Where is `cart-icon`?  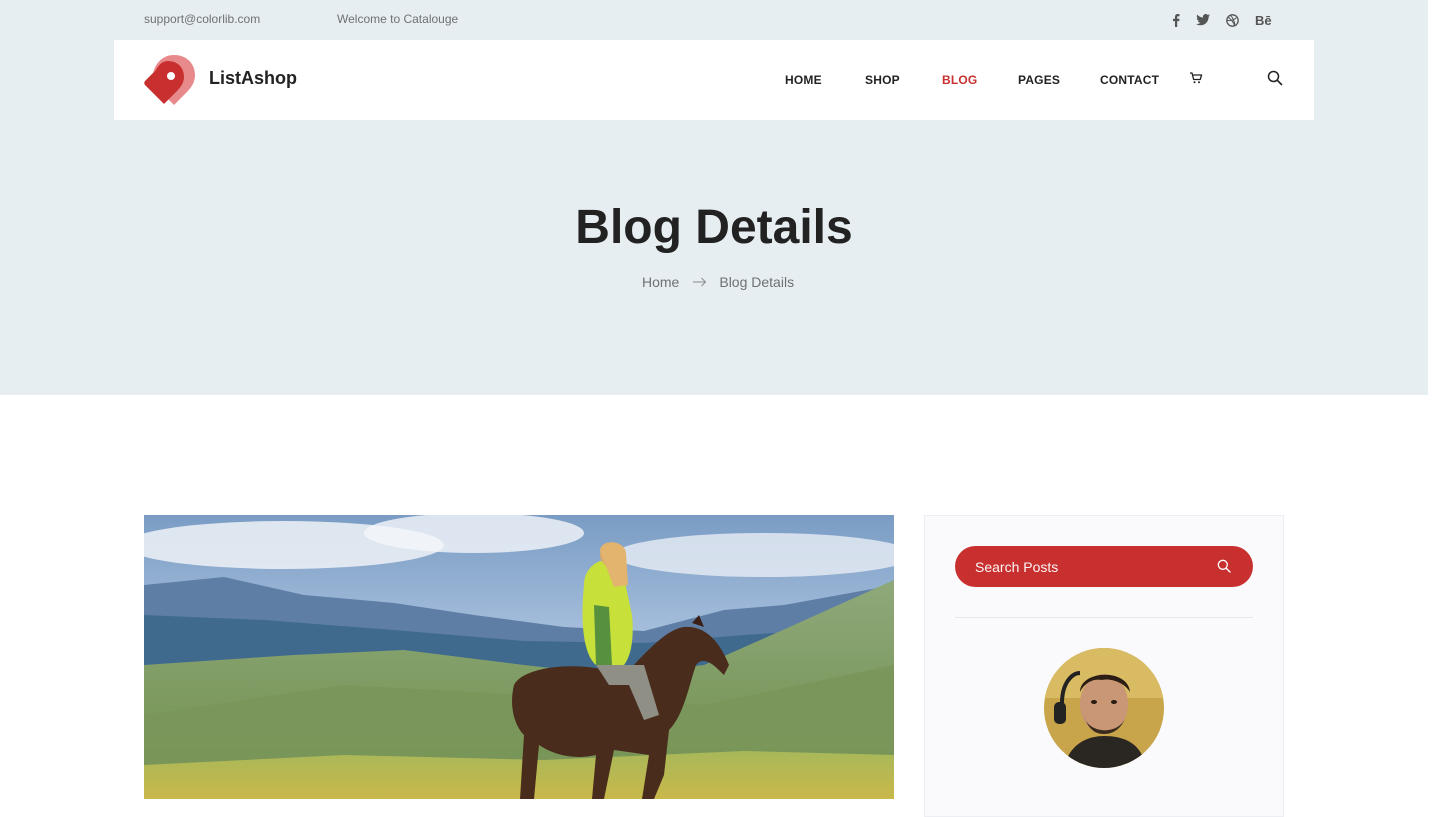 cart-icon is located at coordinates (1196, 78).